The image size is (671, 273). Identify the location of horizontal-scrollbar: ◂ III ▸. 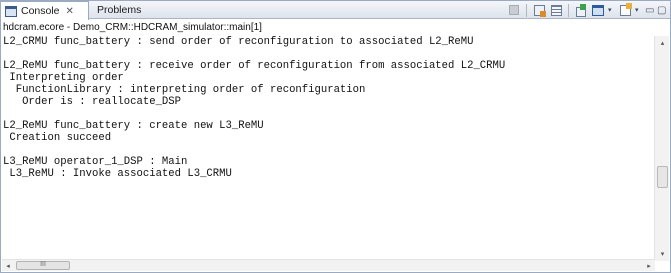
(328, 265).